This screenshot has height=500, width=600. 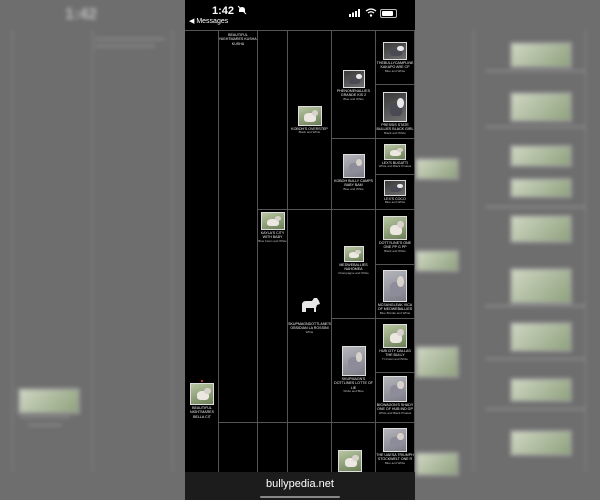 What do you see at coordinates (353, 390) in the screenshot?
I see `dog-color: White and Blue` at bounding box center [353, 390].